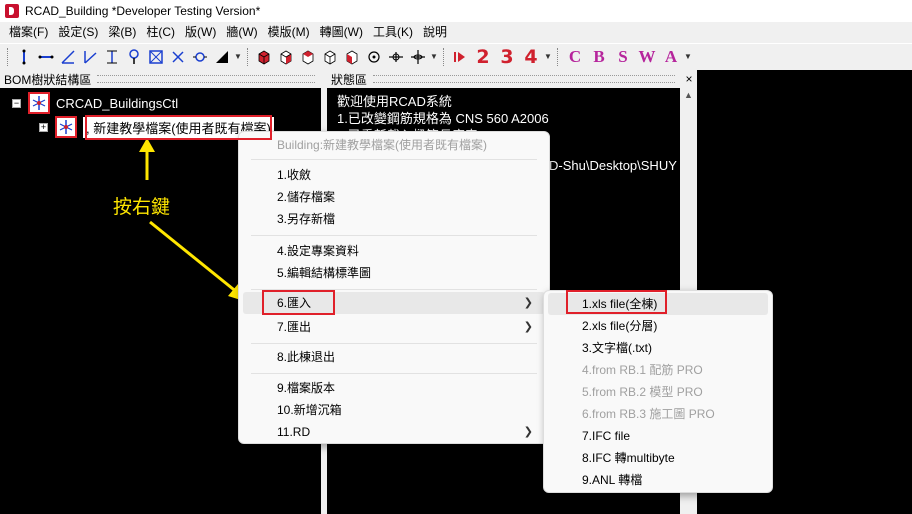 This screenshot has height=514, width=912. I want to click on highlight-box-xls-all, so click(616, 302).